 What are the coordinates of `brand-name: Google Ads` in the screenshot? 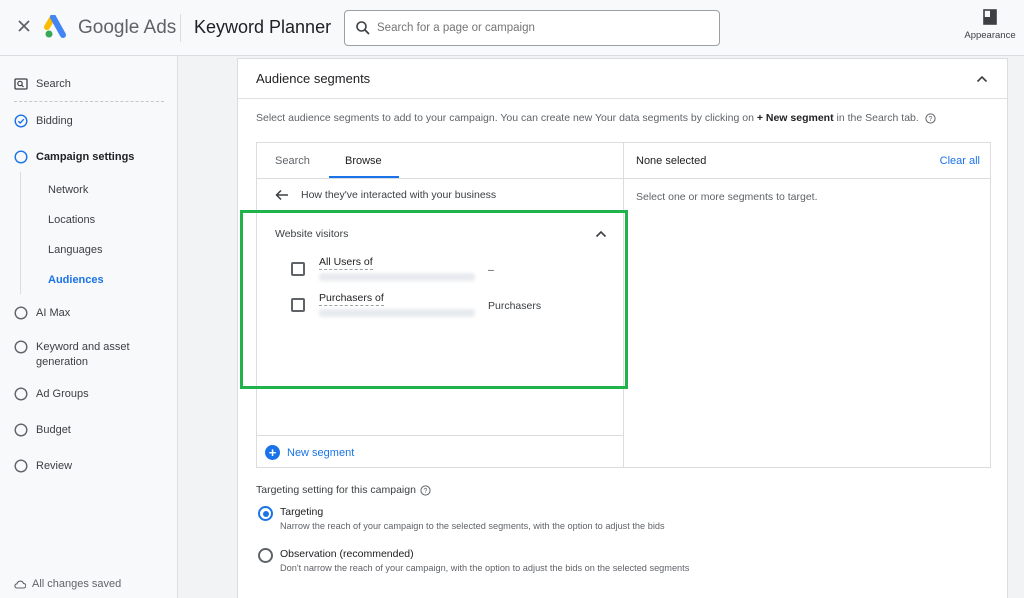 It's located at (127, 28).